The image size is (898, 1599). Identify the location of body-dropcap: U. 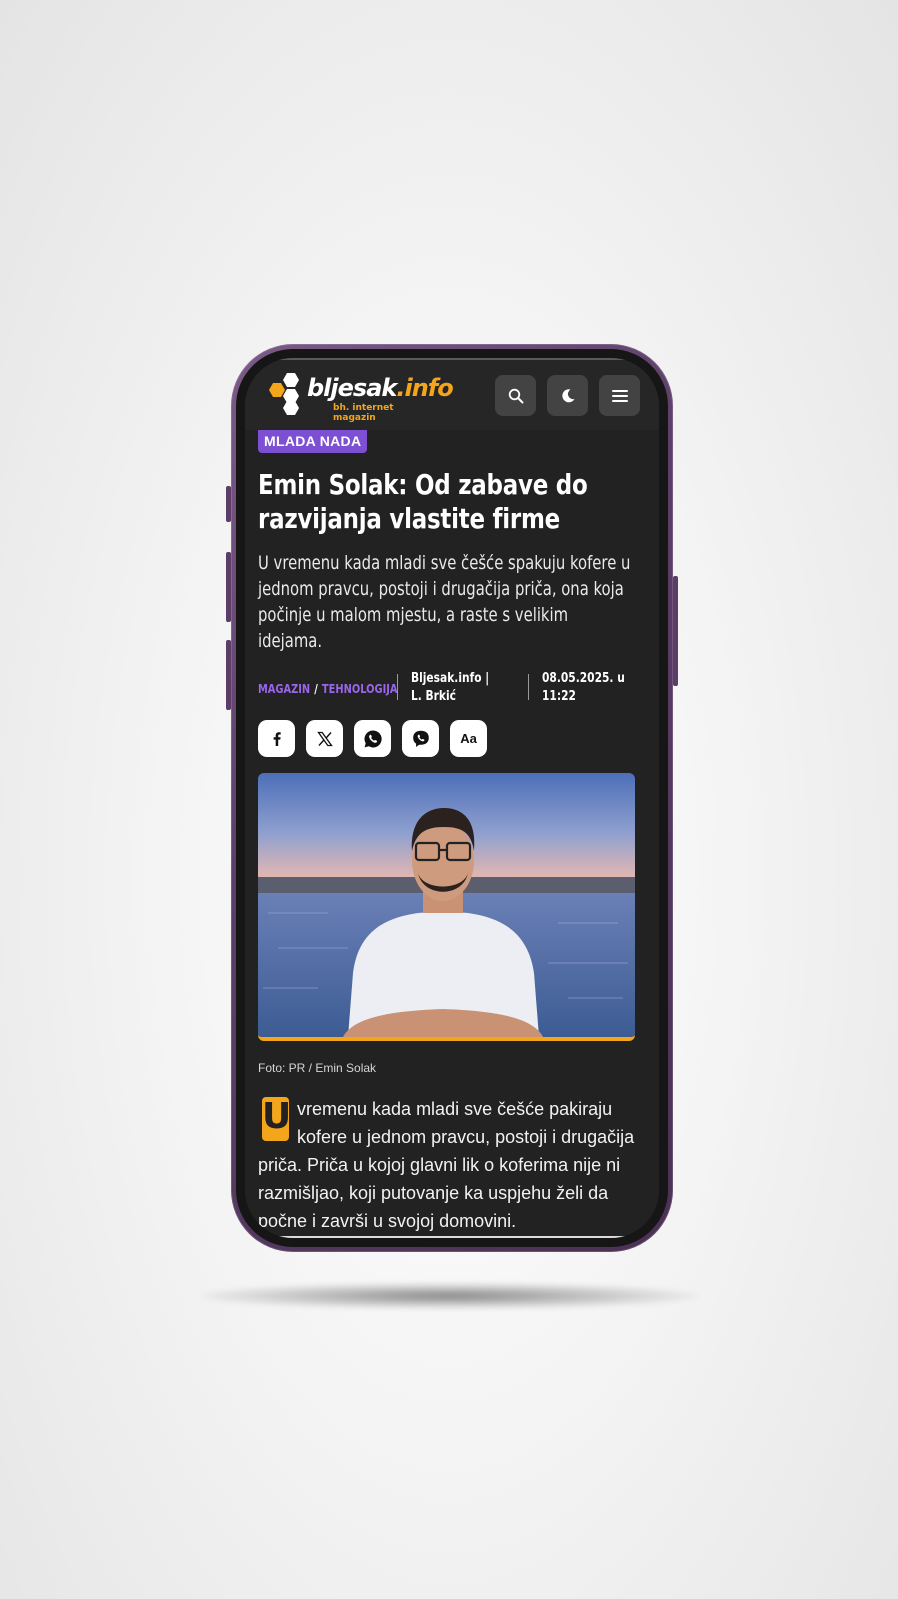
(276, 1119).